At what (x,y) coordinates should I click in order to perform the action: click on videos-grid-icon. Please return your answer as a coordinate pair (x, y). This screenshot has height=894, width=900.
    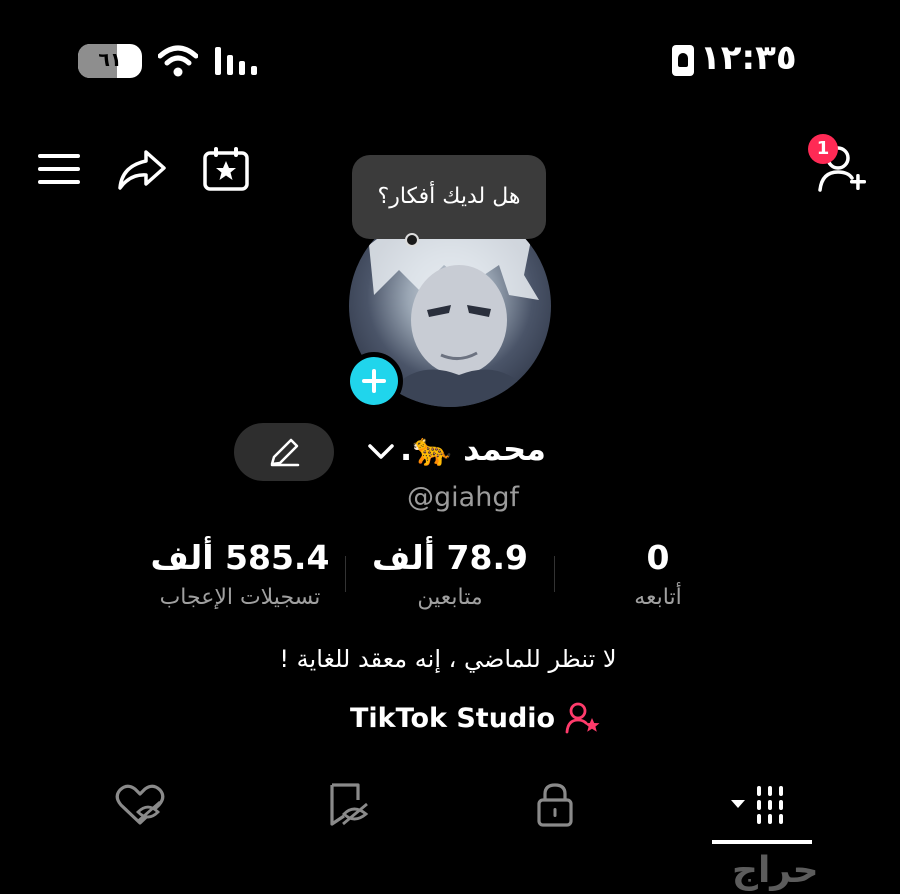
    Looking at the image, I should click on (755, 805).